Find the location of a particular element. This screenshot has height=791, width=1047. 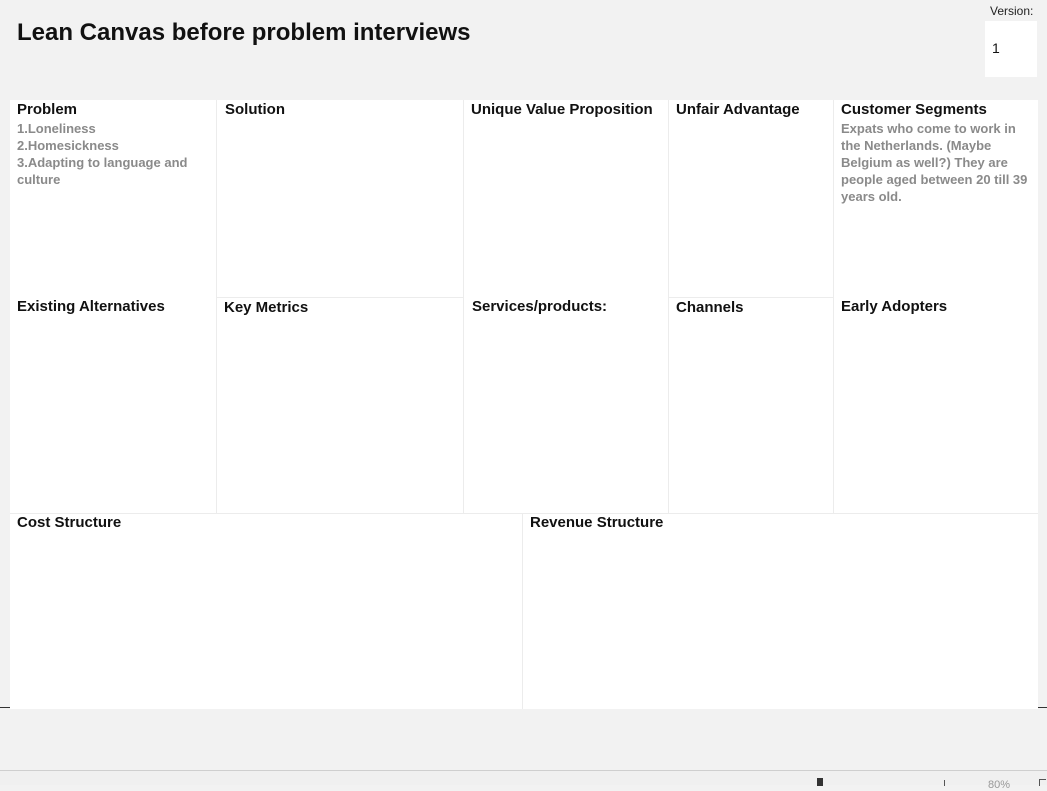

version-label: Version: is located at coordinates (1012, 11).